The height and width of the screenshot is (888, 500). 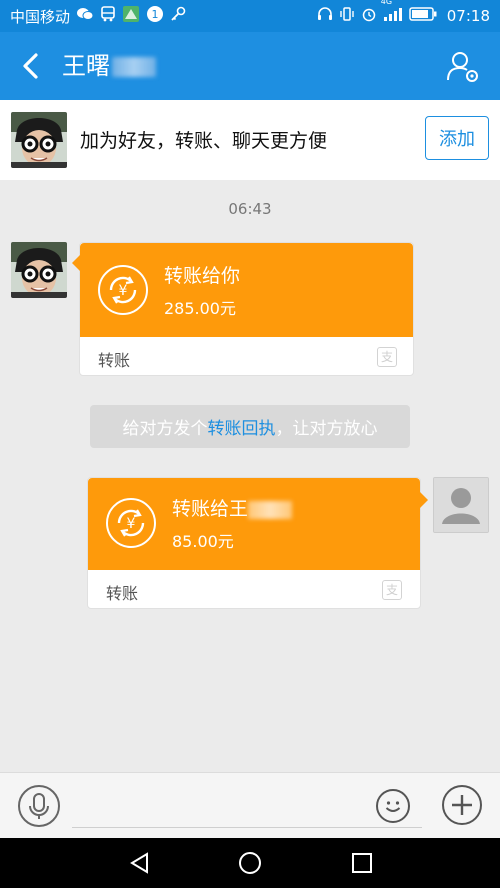 What do you see at coordinates (468, 16) in the screenshot?
I see `clock: 07:18` at bounding box center [468, 16].